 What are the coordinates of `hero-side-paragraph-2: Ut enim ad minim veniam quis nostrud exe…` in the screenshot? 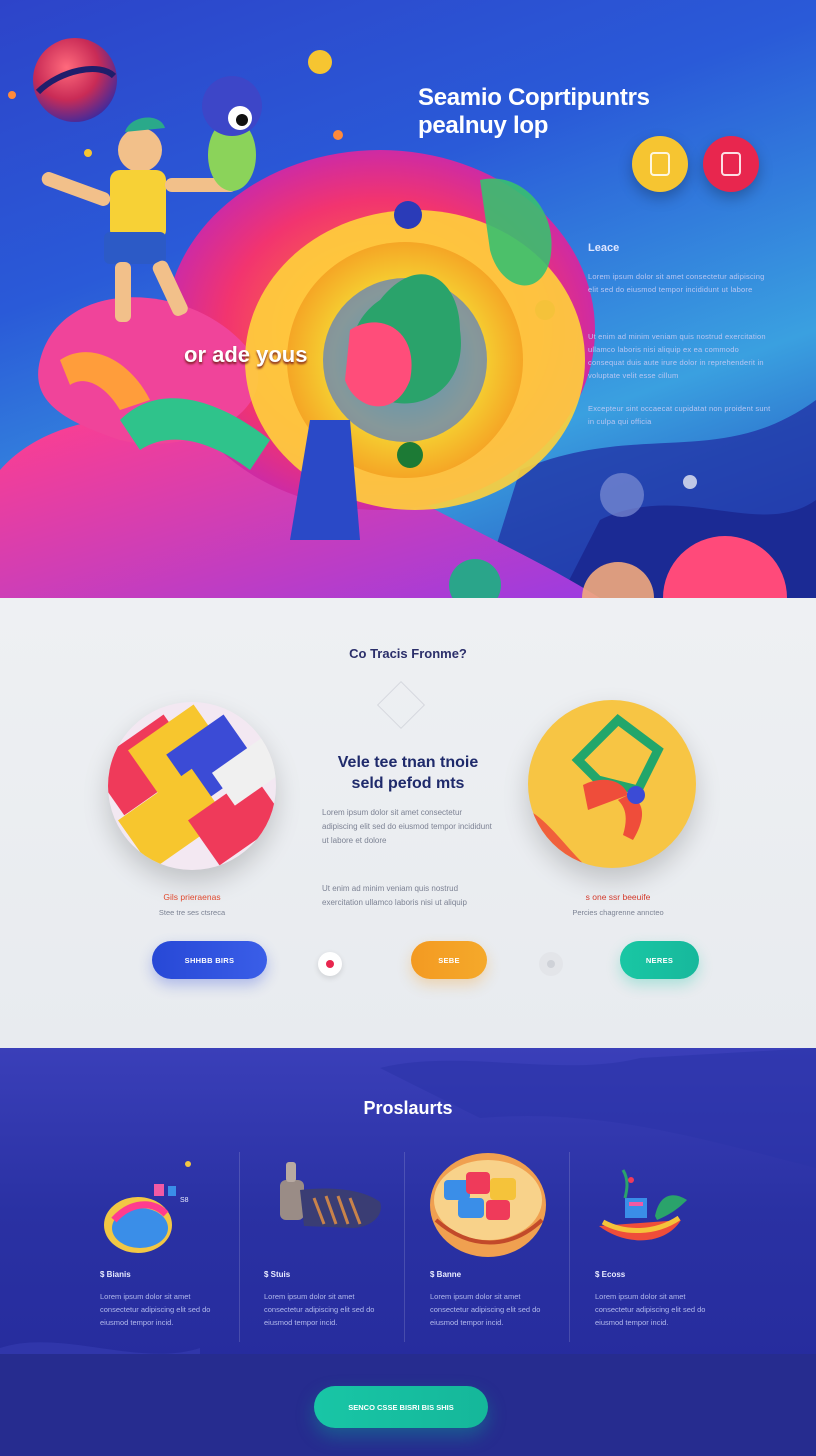 It's located at (677, 356).